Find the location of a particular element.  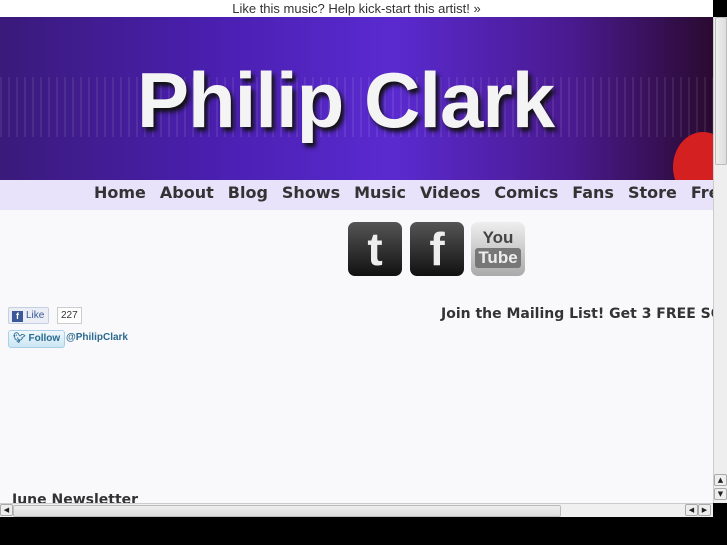

scroll-right-button: ▶ is located at coordinates (704, 510).